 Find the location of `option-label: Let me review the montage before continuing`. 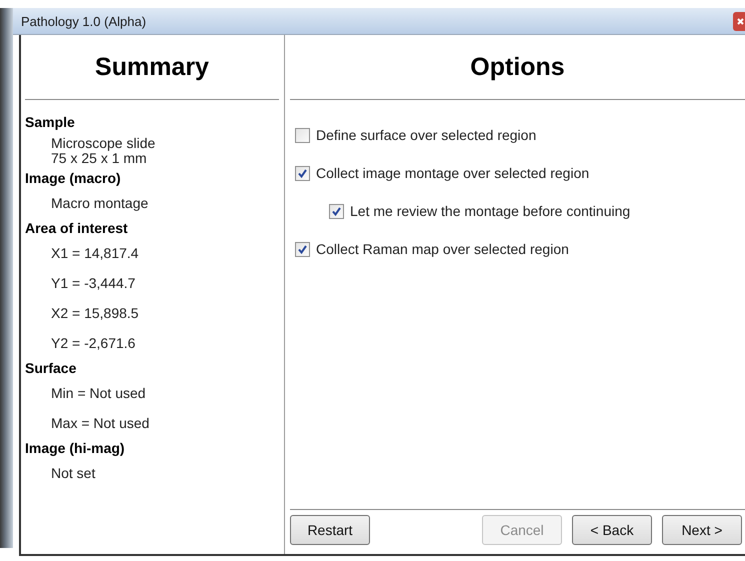

option-label: Let me review the montage before continuing is located at coordinates (490, 211).